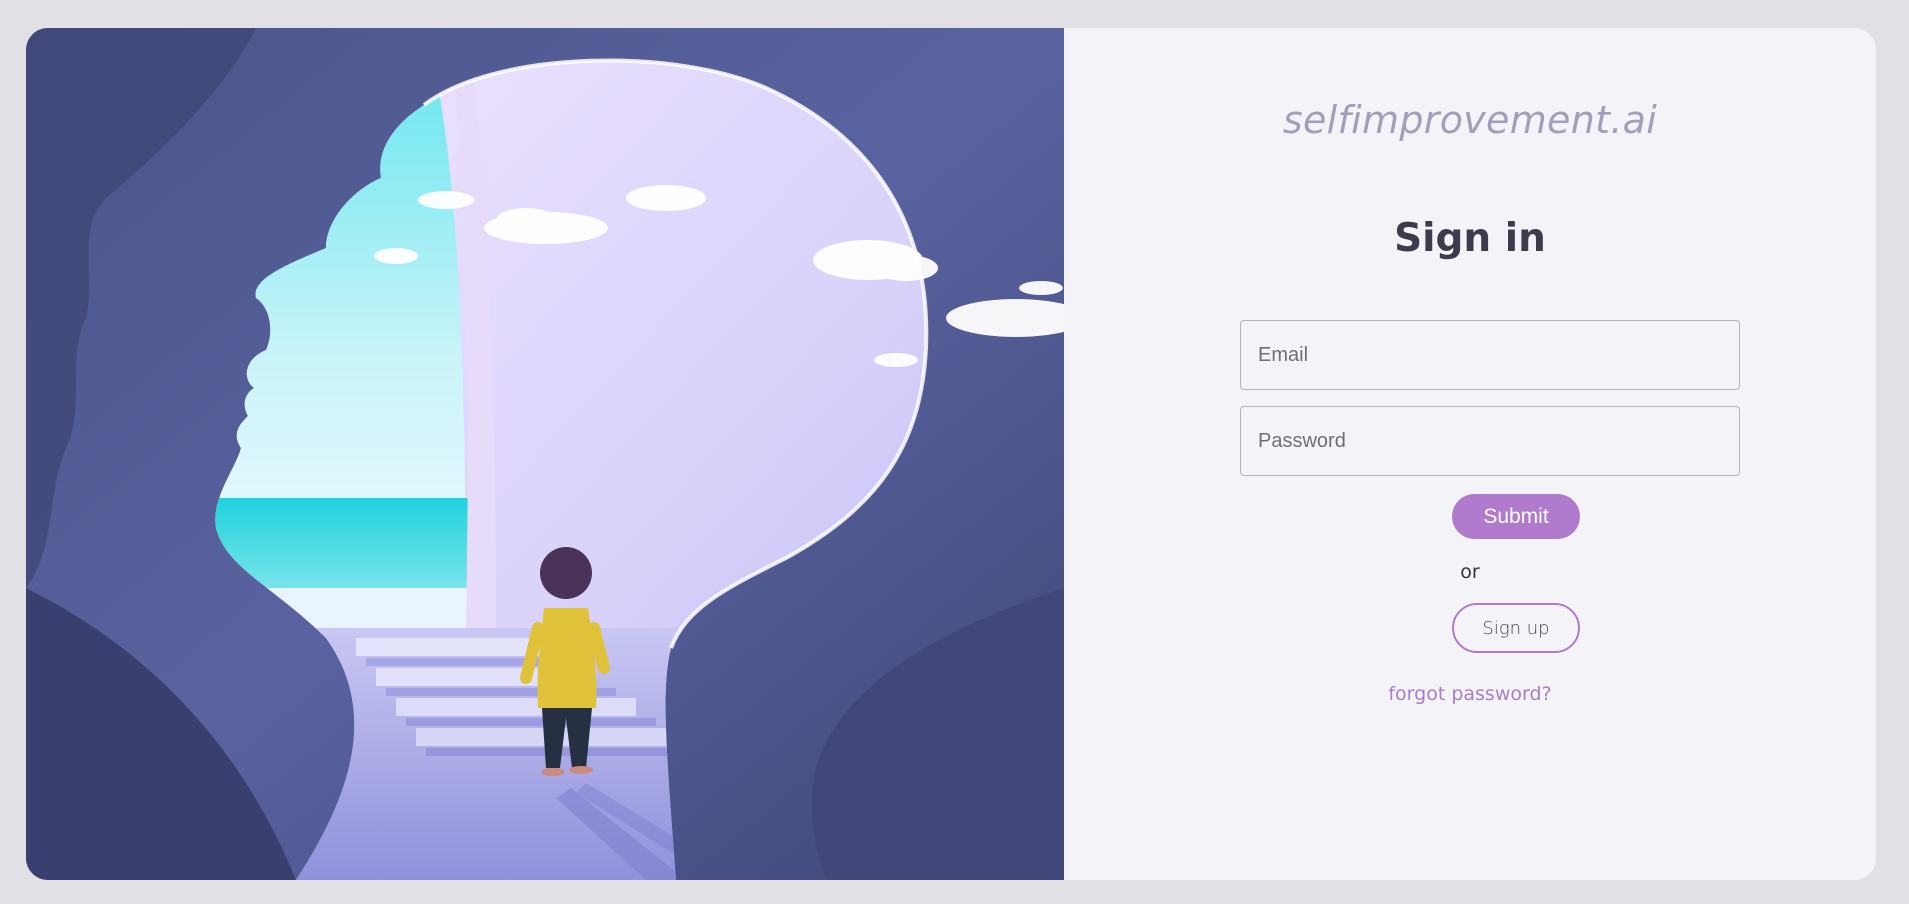  What do you see at coordinates (1470, 572) in the screenshot?
I see `or-divider-text: or` at bounding box center [1470, 572].